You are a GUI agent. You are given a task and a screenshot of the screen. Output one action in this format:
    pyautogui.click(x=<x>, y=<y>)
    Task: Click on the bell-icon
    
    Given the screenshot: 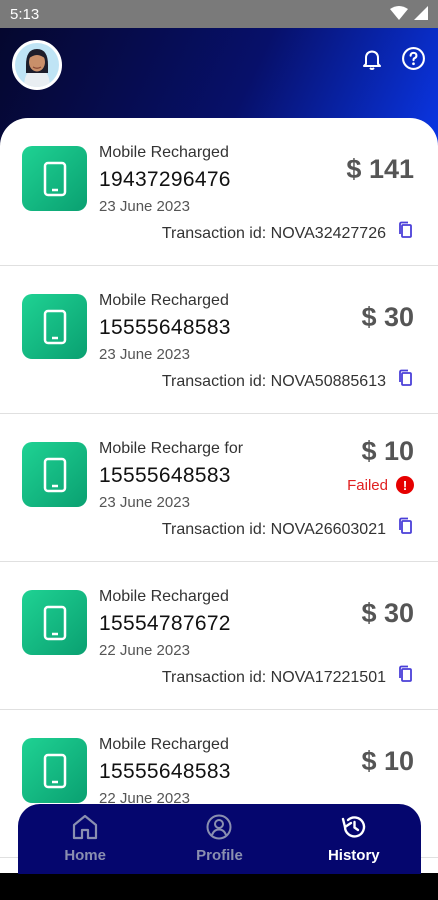 What is the action you would take?
    pyautogui.click(x=372, y=61)
    